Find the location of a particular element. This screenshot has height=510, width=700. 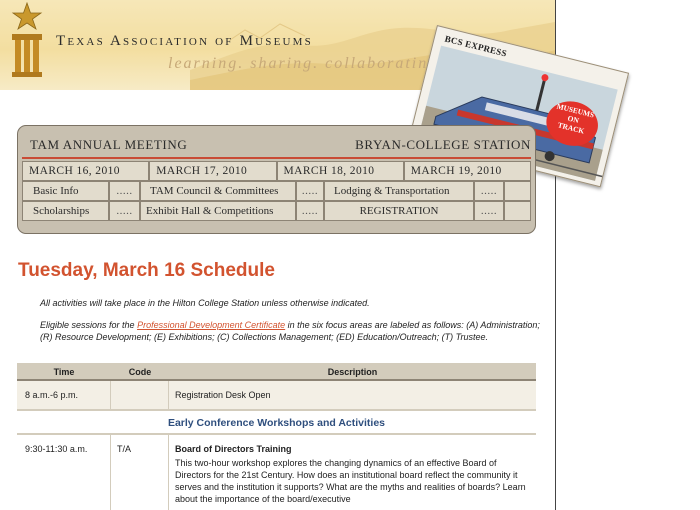

nav-scholarships: Scholarships is located at coordinates (65, 211).